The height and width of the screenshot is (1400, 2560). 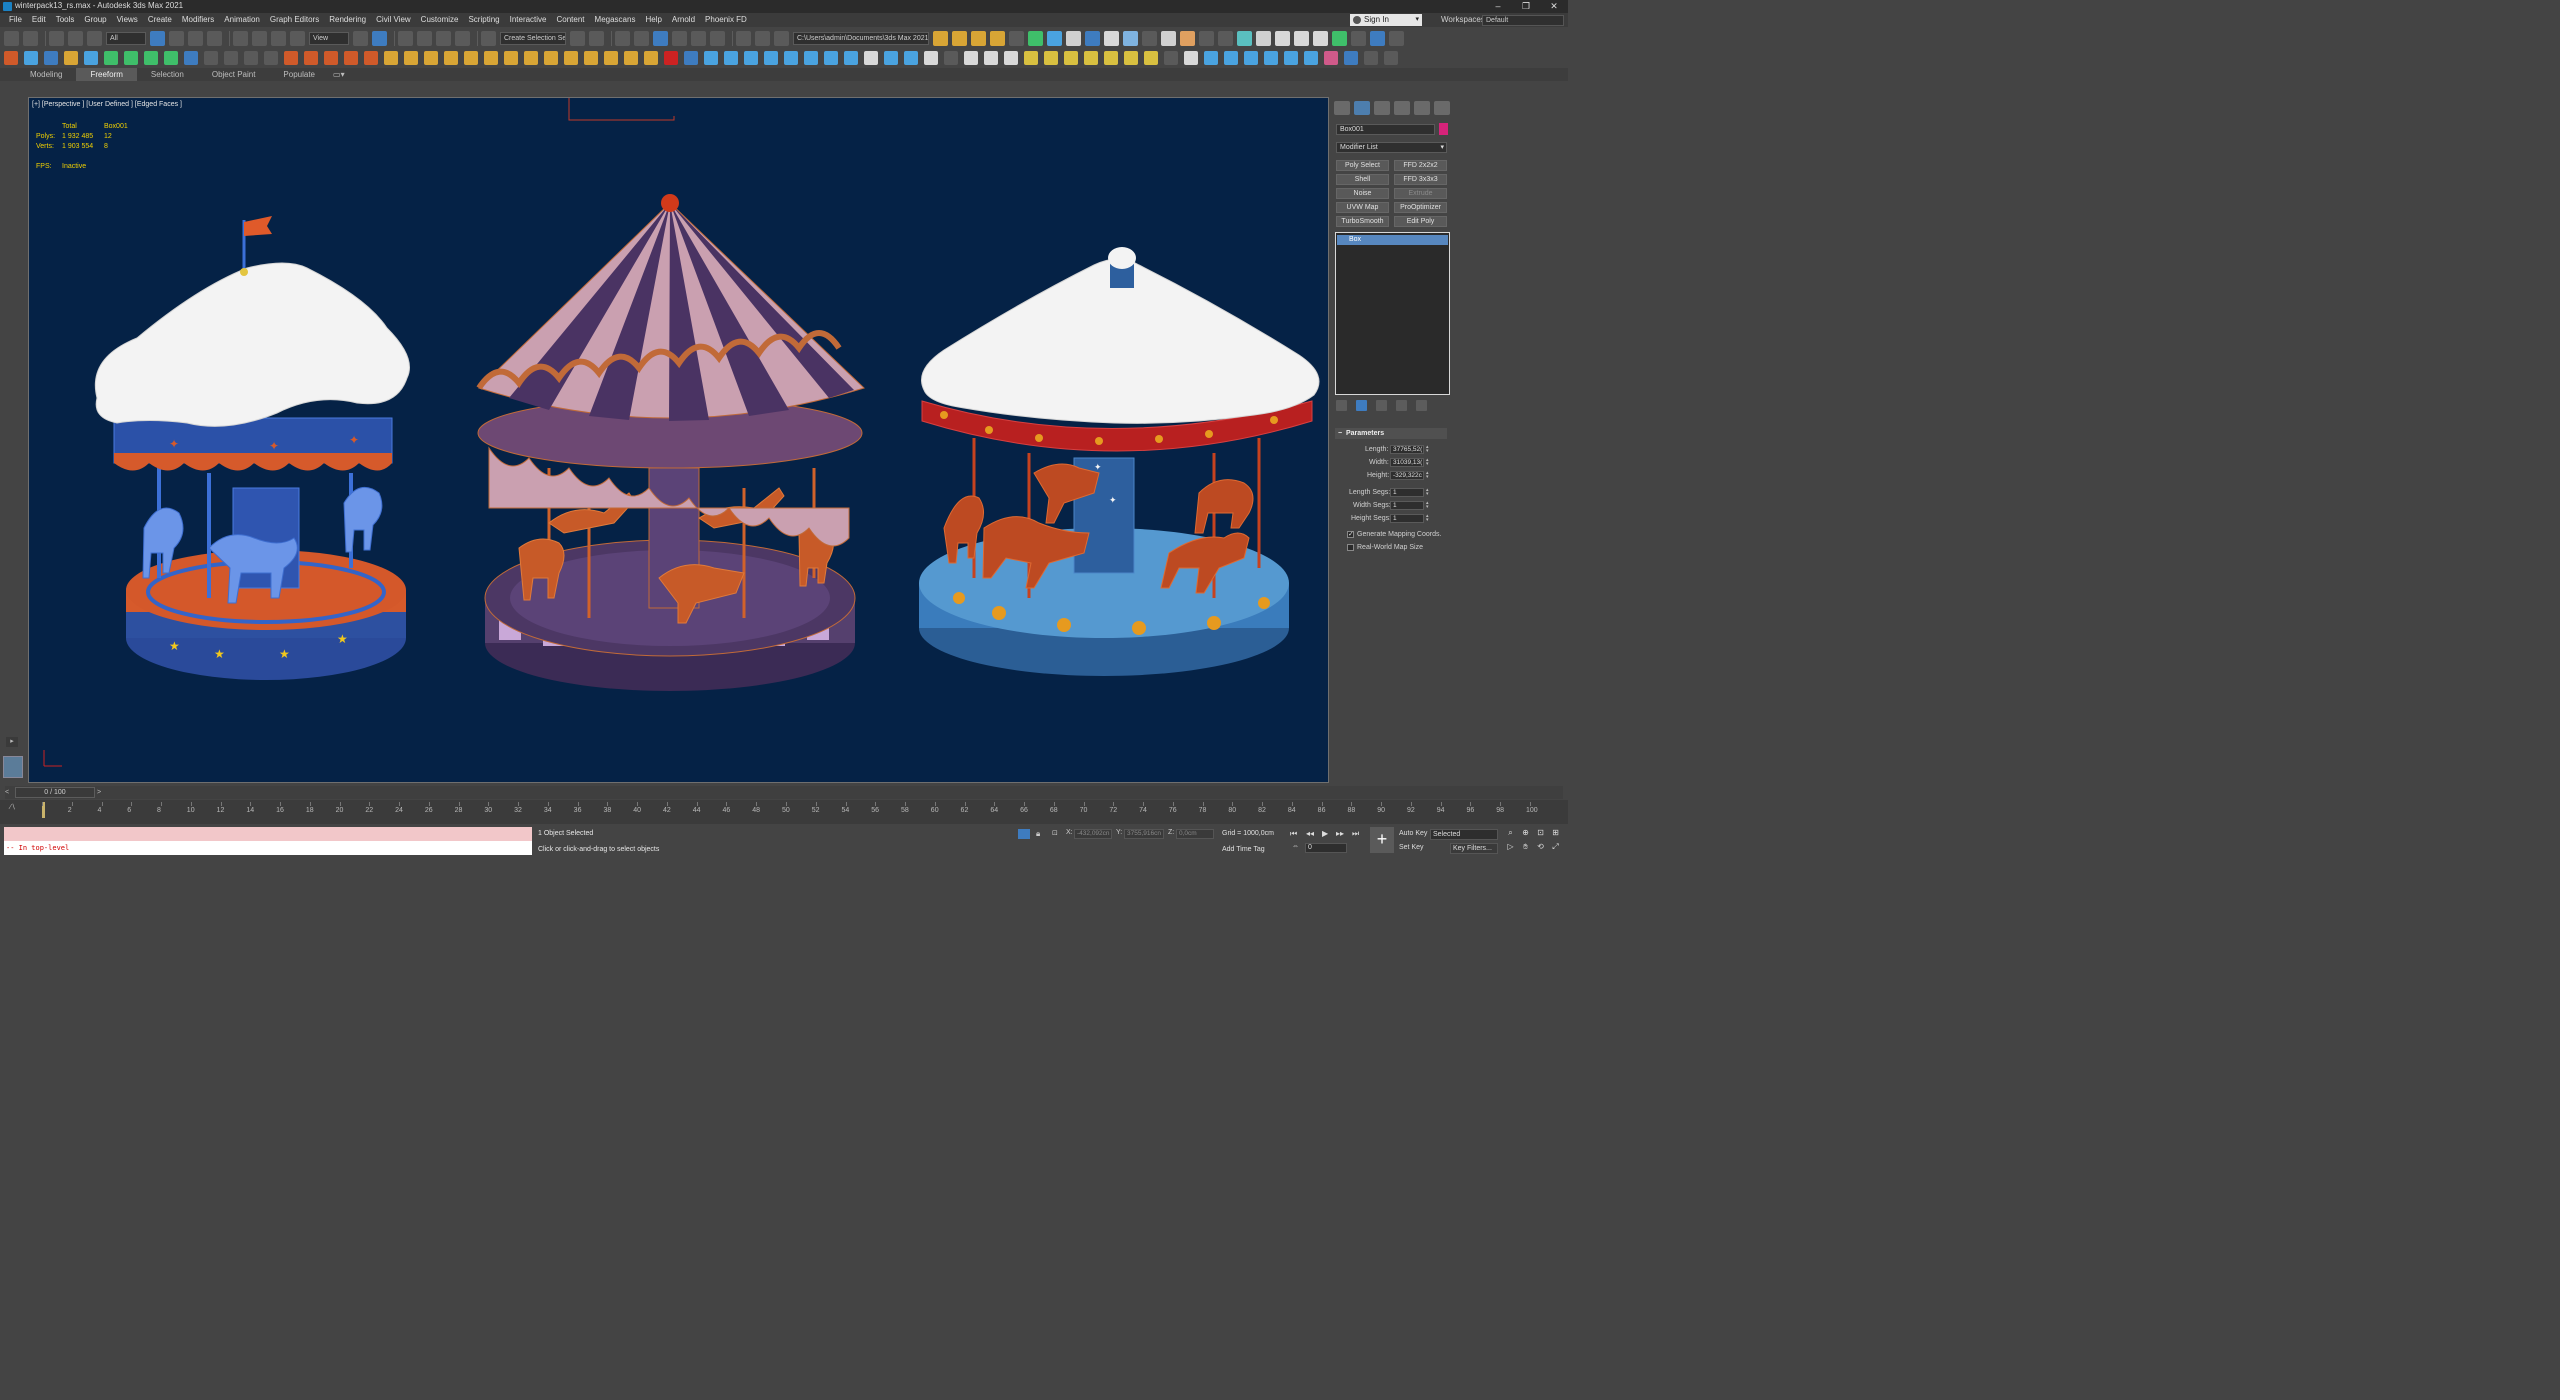 What do you see at coordinates (424, 38) in the screenshot?
I see `angle-snap-icon` at bounding box center [424, 38].